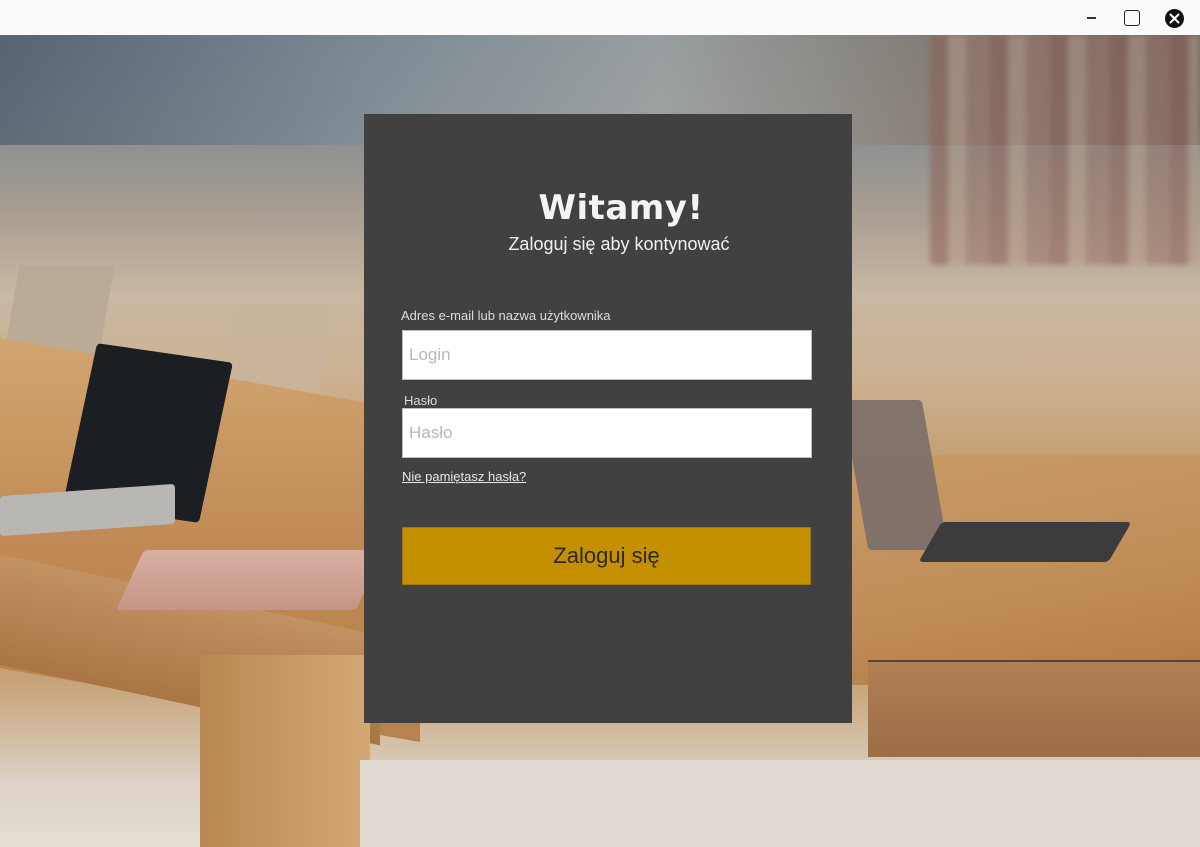 The image size is (1200, 847). Describe the element at coordinates (621, 208) in the screenshot. I see `welcome-title: Witamy!` at that location.